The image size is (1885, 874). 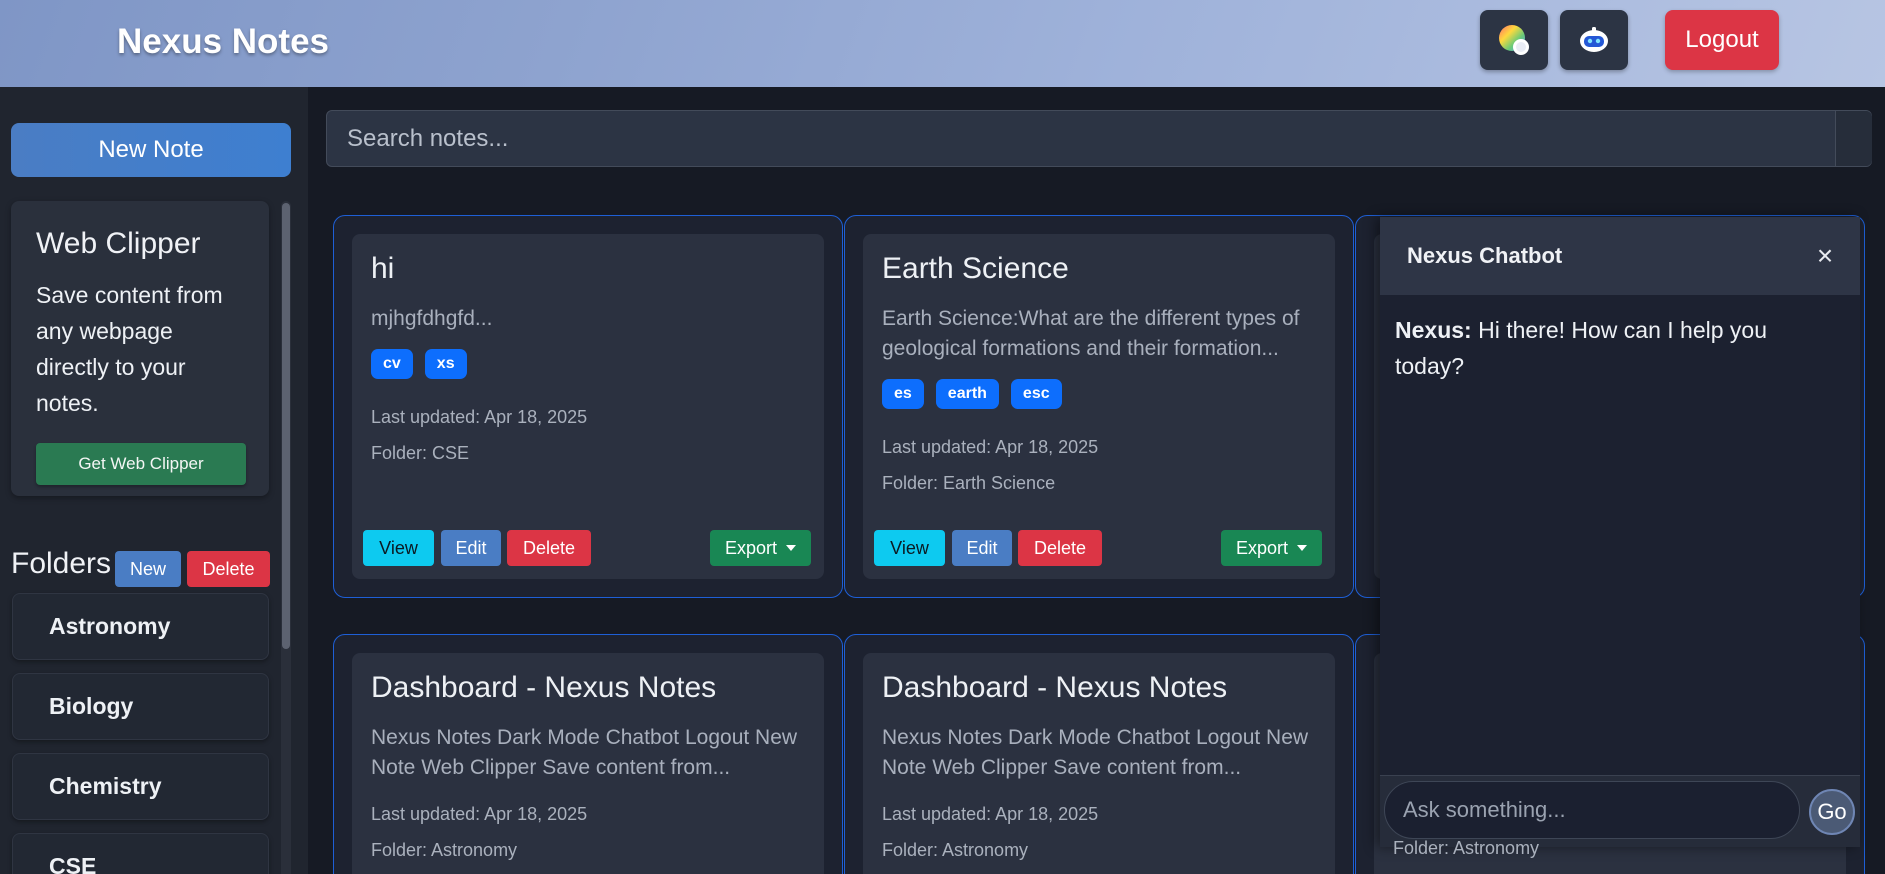 I want to click on sidebar-scroll-thumb, so click(x=286, y=426).